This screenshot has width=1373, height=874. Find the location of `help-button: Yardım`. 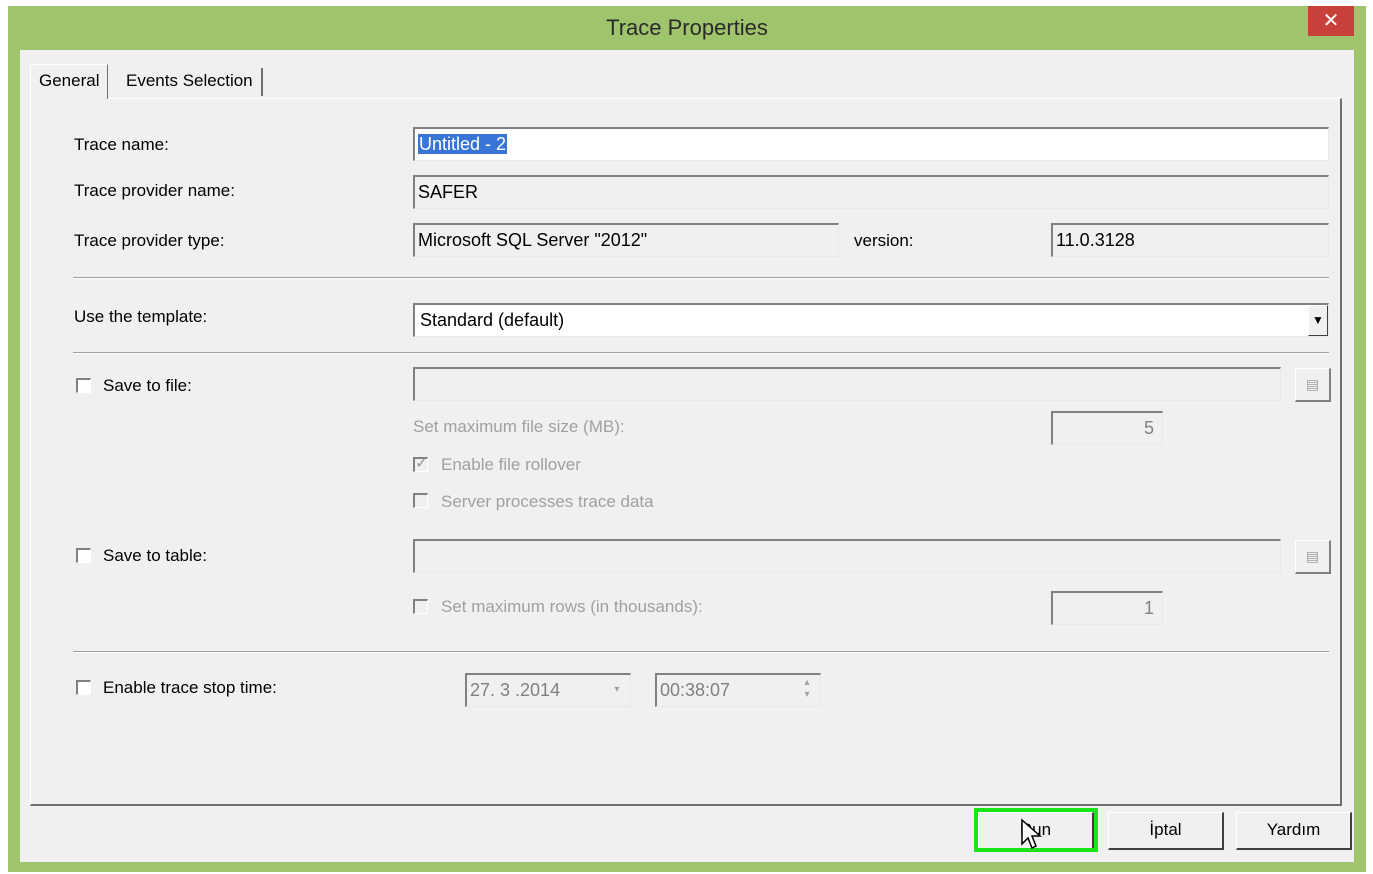

help-button: Yardım is located at coordinates (1294, 831).